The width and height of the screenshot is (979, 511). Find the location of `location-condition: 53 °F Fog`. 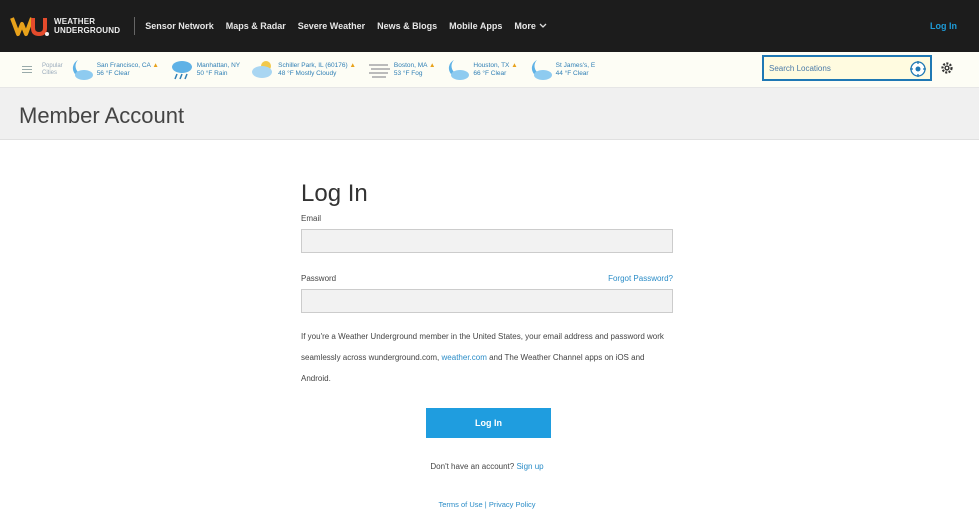

location-condition: 53 °F Fog is located at coordinates (408, 73).